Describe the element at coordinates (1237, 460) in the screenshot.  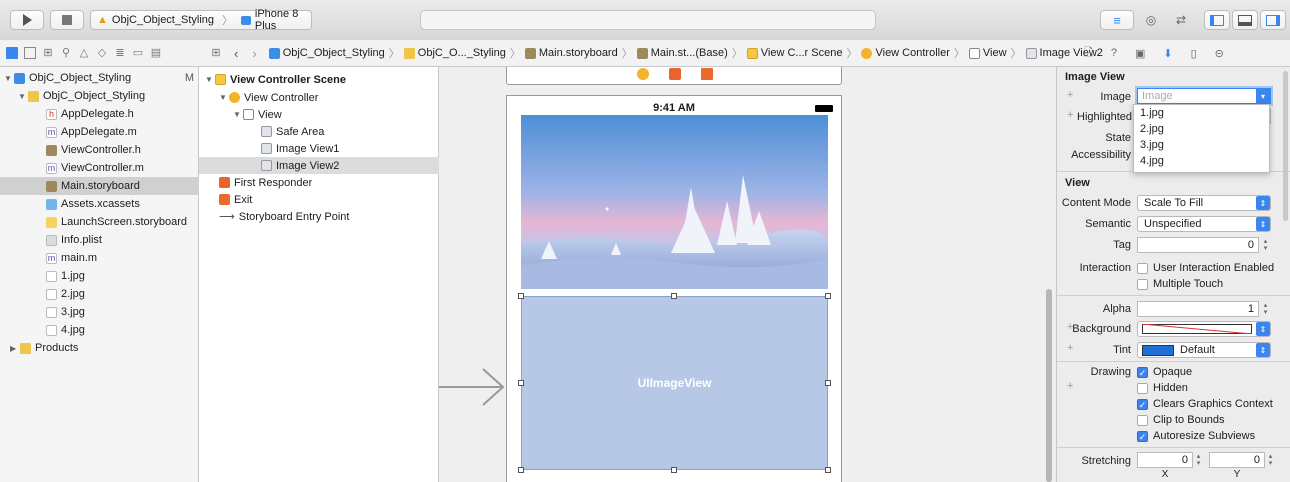
I see `stretch-y-field: 0` at that location.